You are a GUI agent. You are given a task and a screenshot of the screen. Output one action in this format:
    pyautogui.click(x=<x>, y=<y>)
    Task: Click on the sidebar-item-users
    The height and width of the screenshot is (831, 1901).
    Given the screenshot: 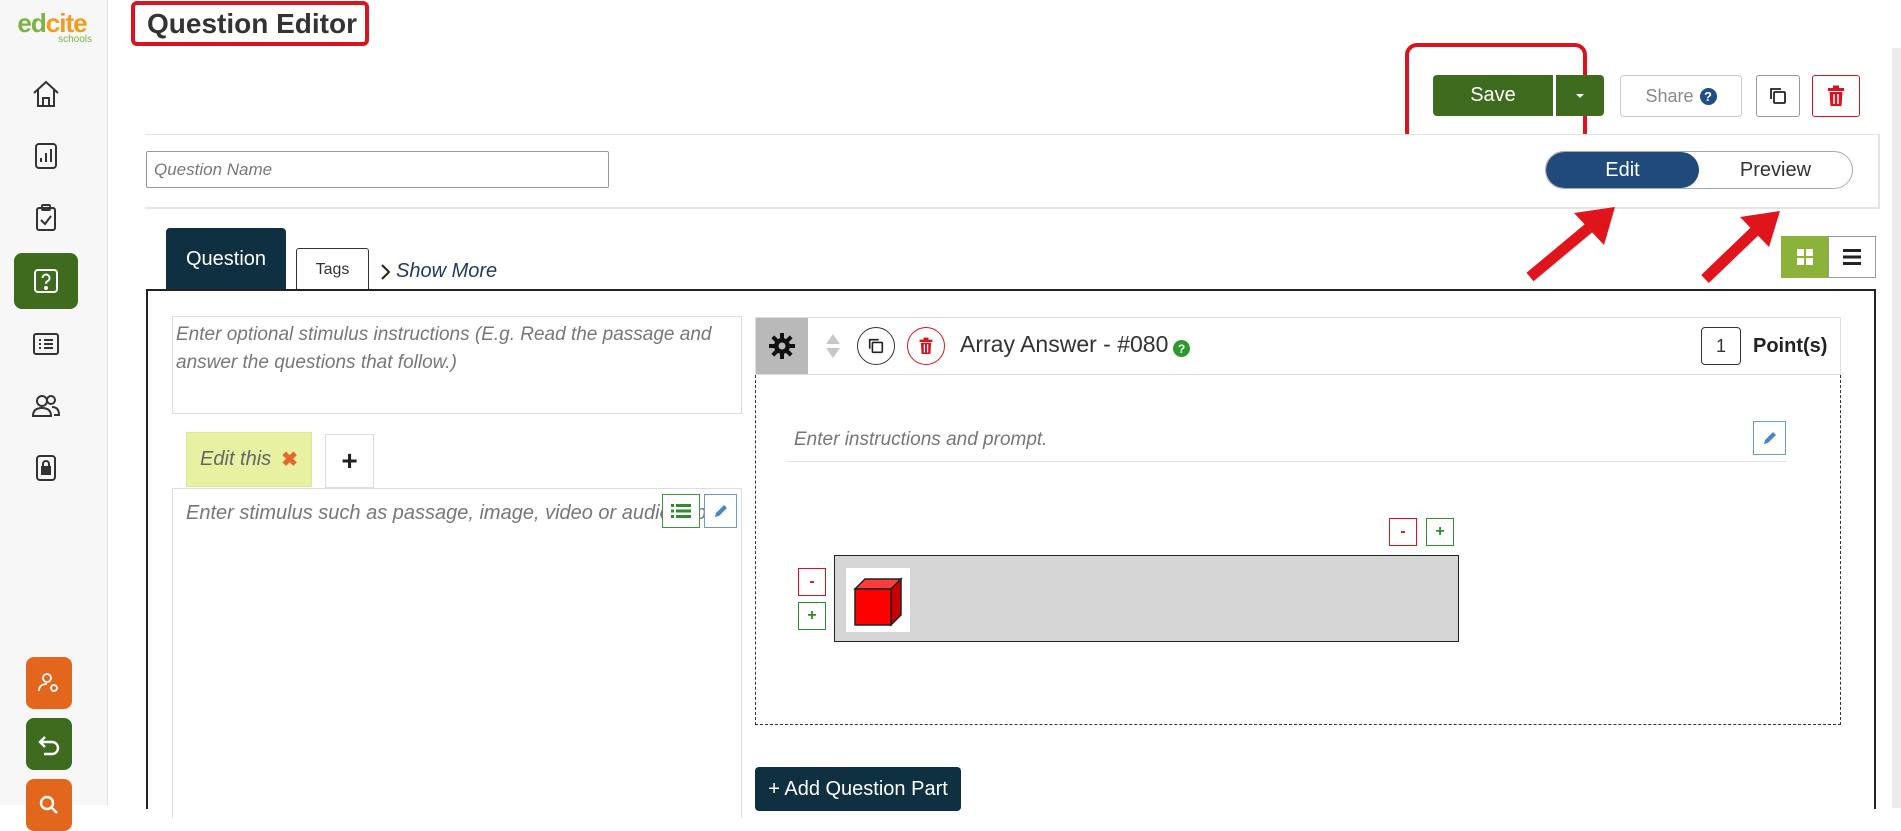 What is the action you would take?
    pyautogui.click(x=46, y=406)
    